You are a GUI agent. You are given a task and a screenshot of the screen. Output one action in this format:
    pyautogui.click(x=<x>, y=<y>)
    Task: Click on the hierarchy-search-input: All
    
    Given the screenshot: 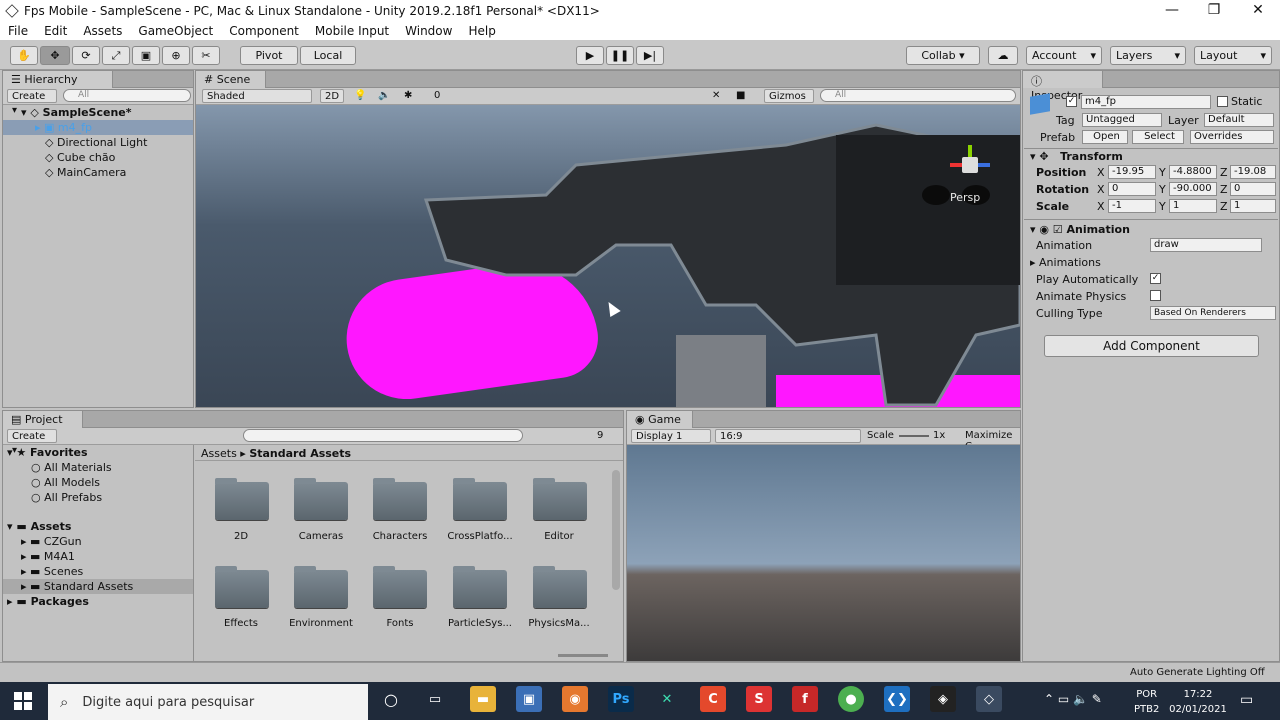 What is the action you would take?
    pyautogui.click(x=127, y=95)
    